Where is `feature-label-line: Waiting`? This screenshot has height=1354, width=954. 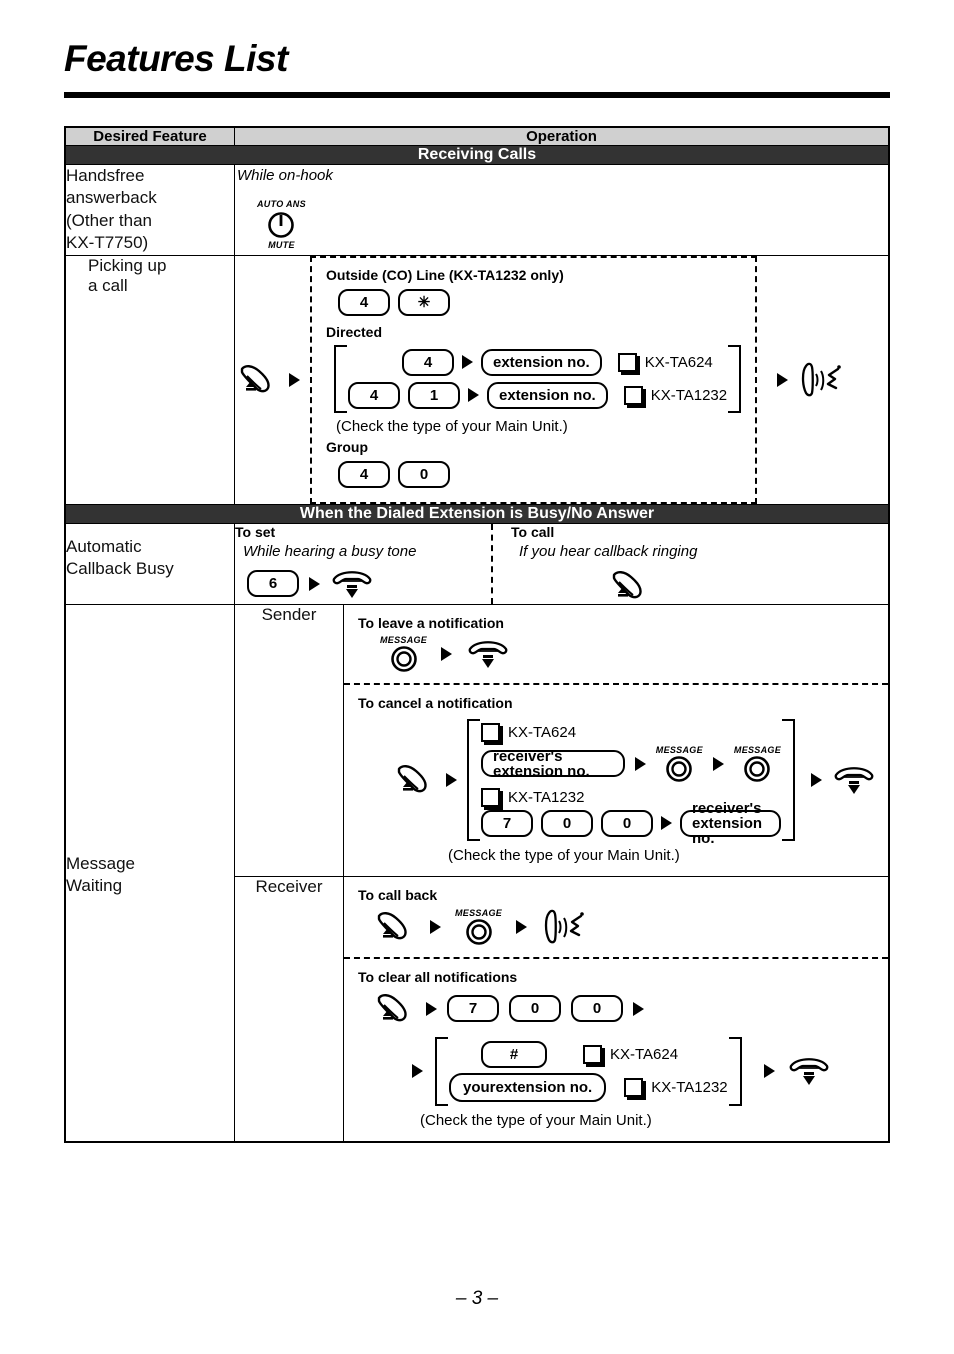
feature-label-line: Waiting is located at coordinates (94, 886).